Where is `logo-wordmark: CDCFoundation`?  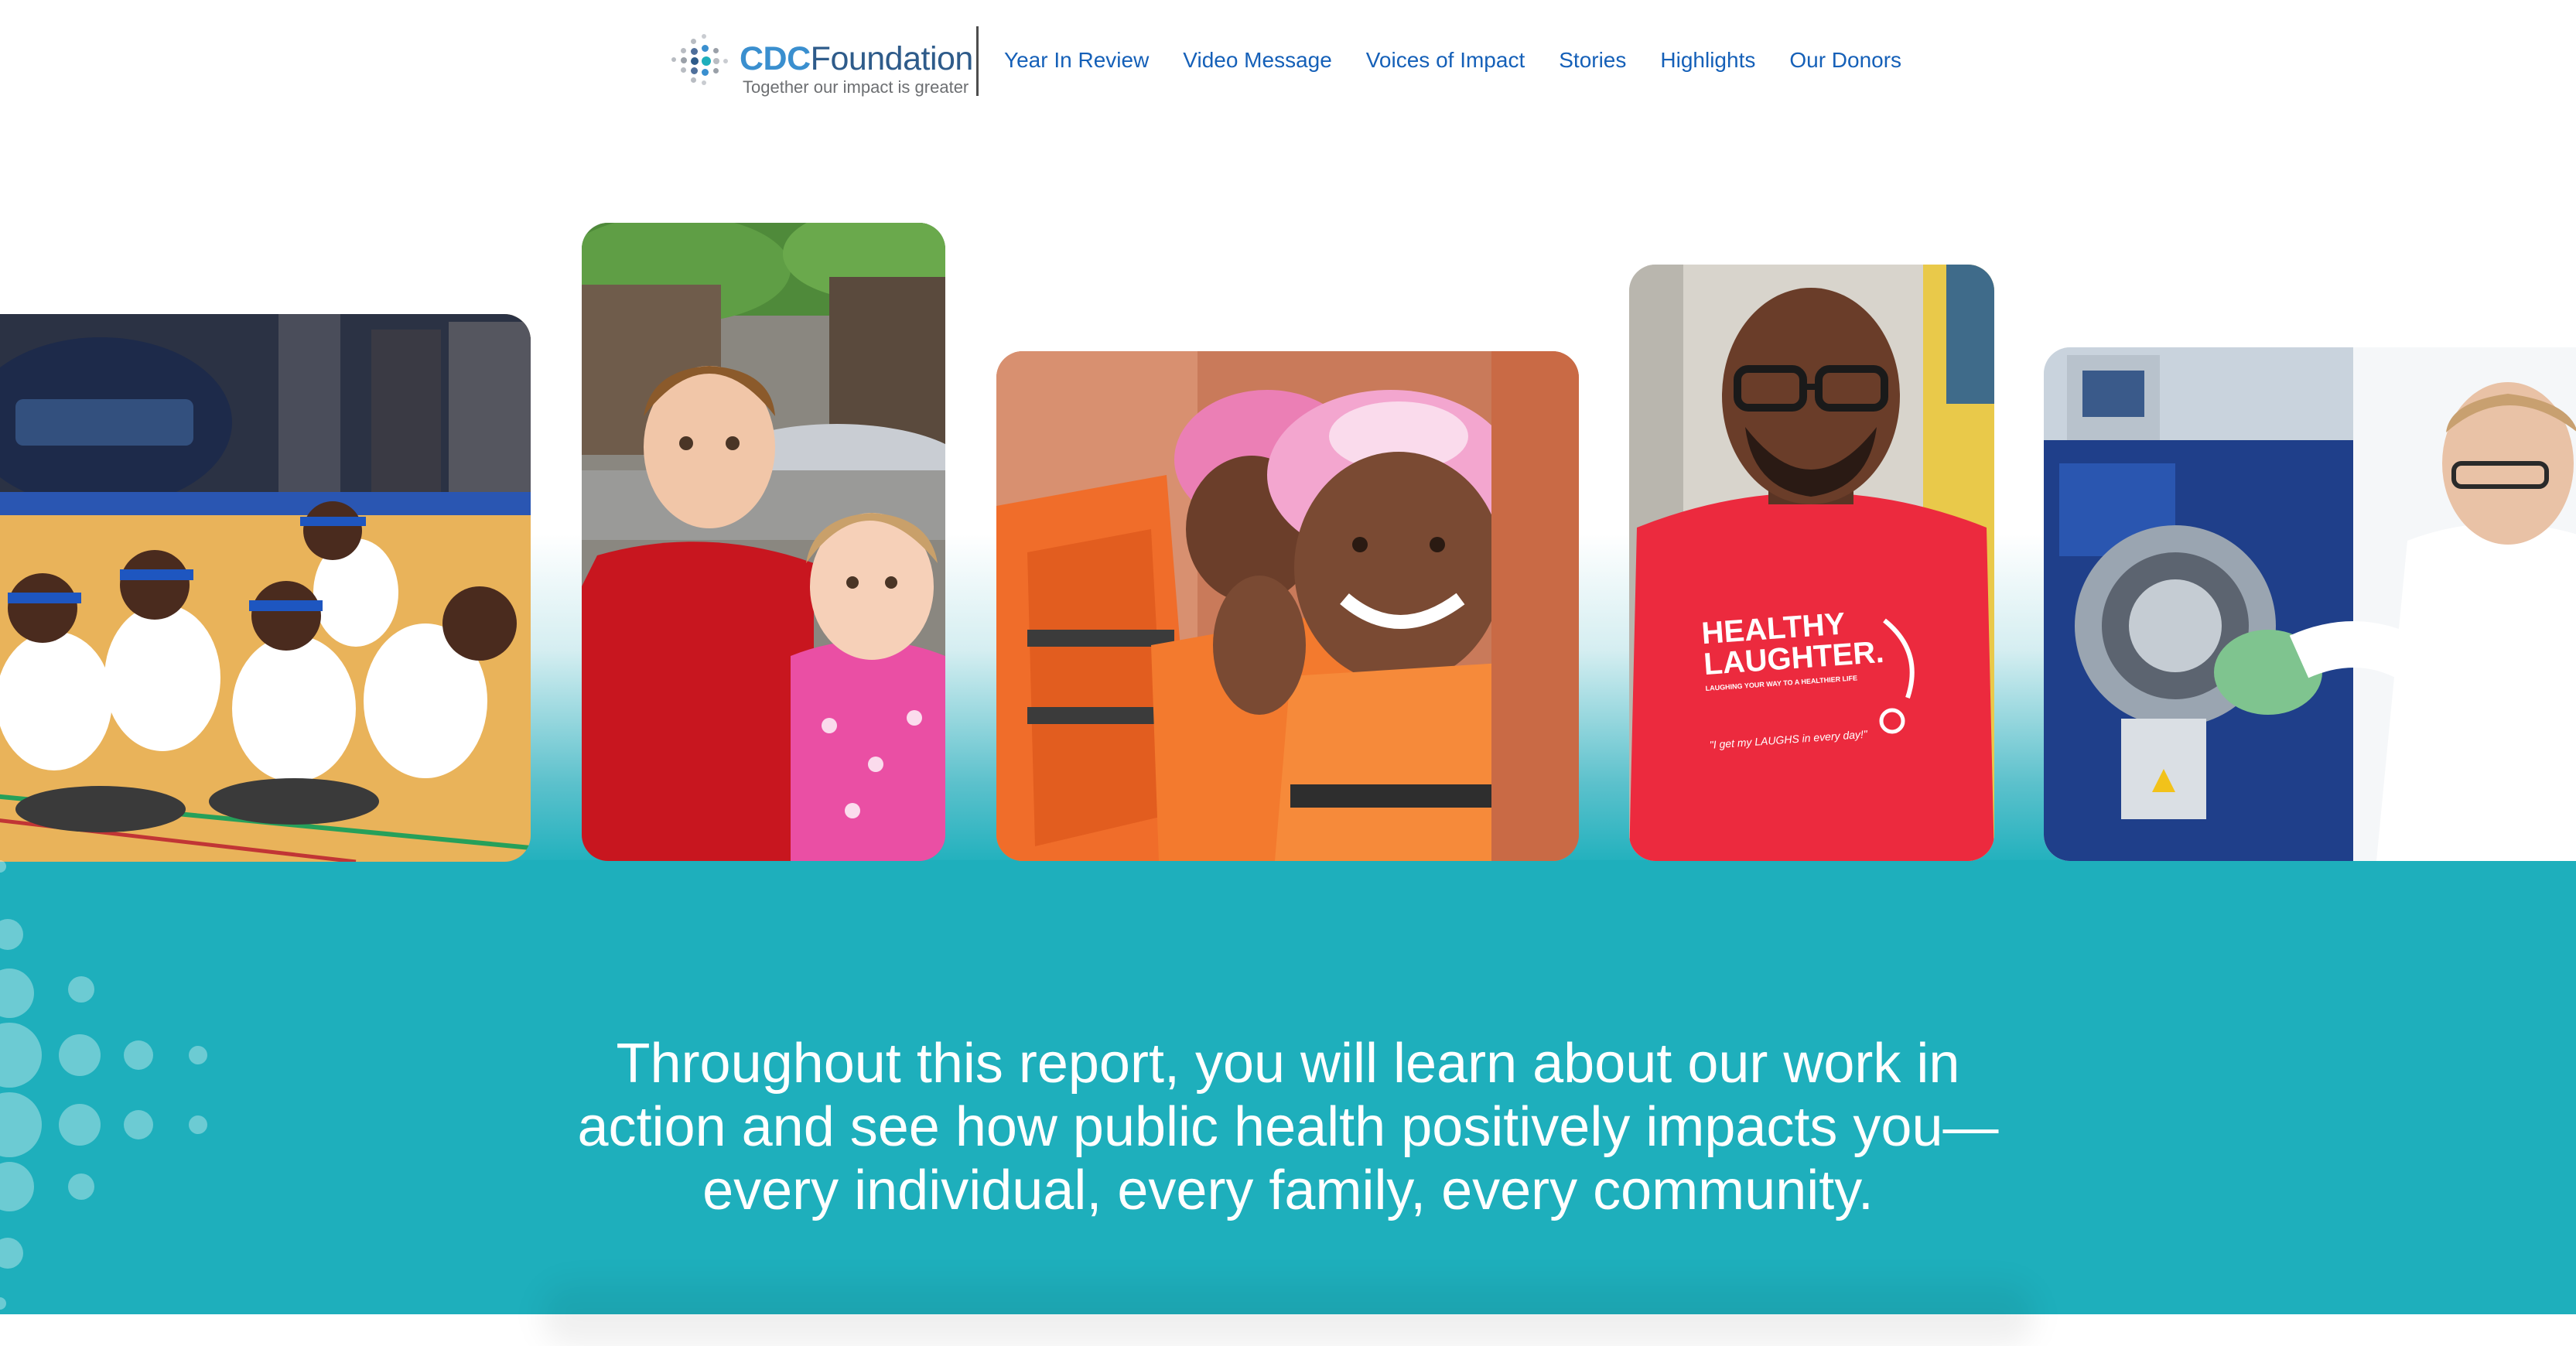 logo-wordmark: CDCFoundation is located at coordinates (856, 58).